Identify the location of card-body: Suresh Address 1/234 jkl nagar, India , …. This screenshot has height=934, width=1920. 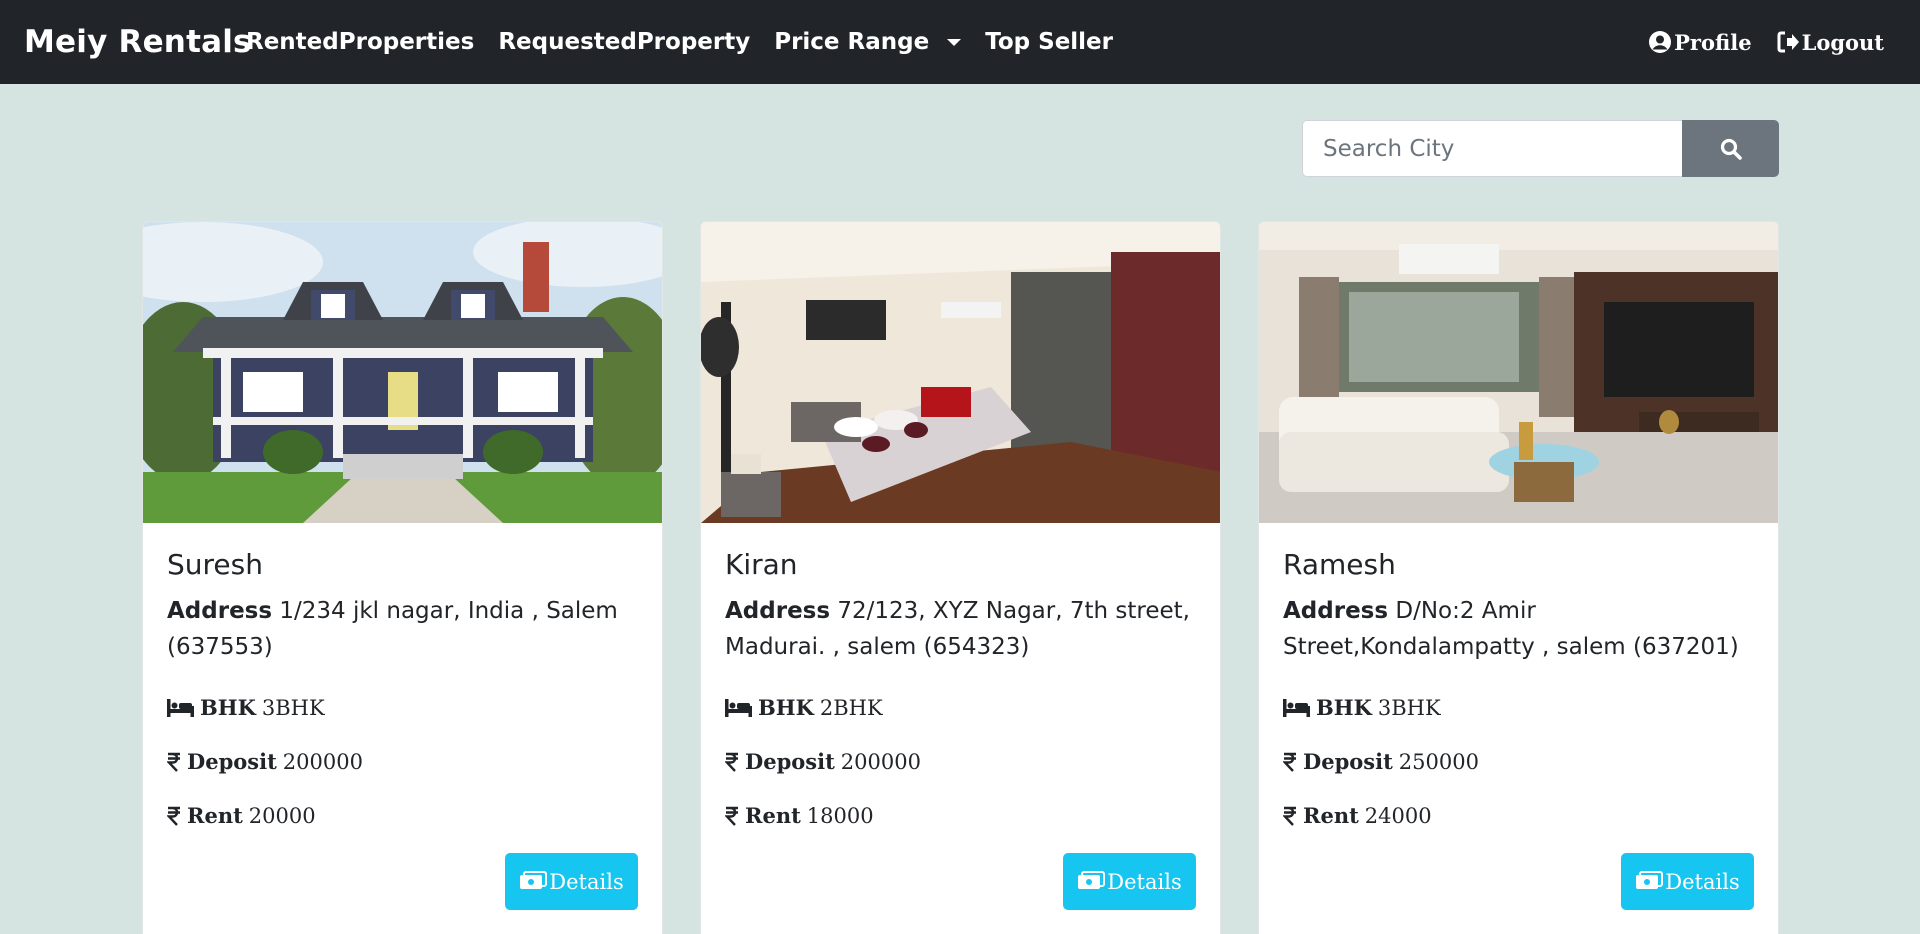
(402, 606).